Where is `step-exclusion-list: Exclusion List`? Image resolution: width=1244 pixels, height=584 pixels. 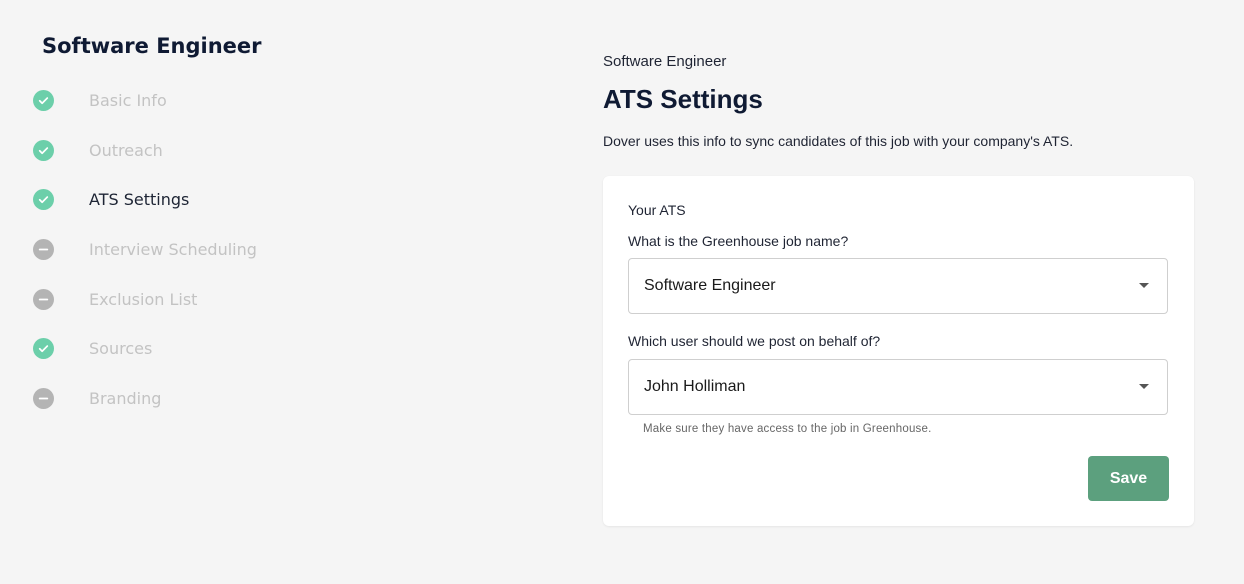
step-exclusion-list: Exclusion List is located at coordinates (145, 313).